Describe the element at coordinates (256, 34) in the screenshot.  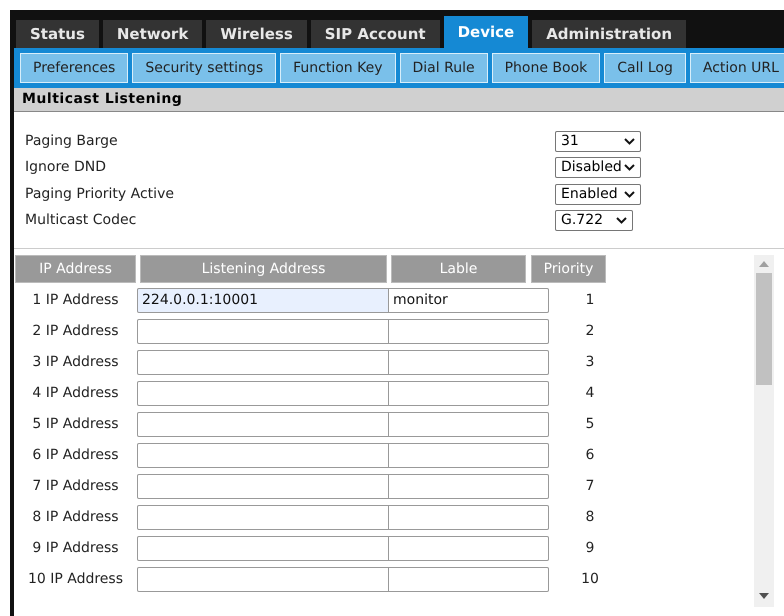
I see `nav-tab: Wireless` at that location.